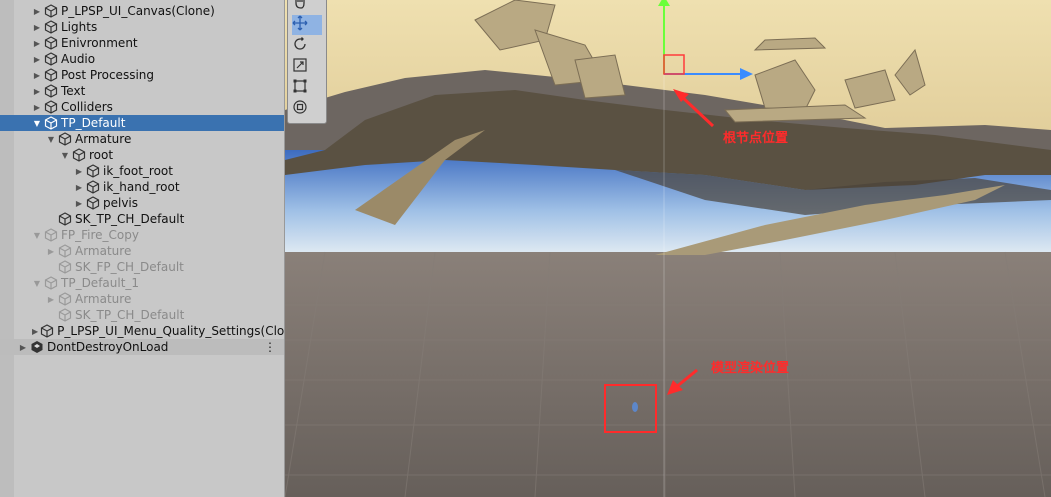 This screenshot has width=1051, height=497. I want to click on hierarchy-item: ▶ P_LPSP_UI_Canvas(Clone), so click(142, 11).